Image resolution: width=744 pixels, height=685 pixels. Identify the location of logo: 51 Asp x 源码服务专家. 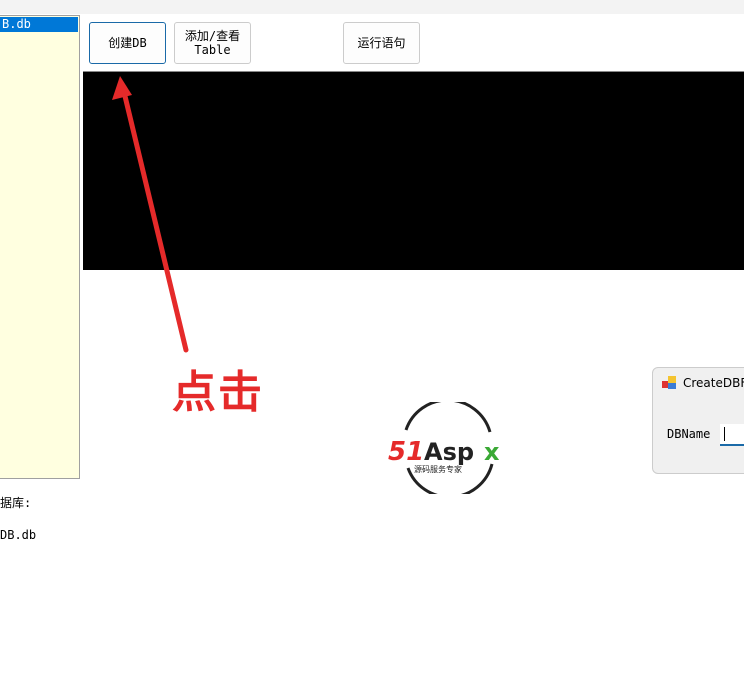
(444, 448).